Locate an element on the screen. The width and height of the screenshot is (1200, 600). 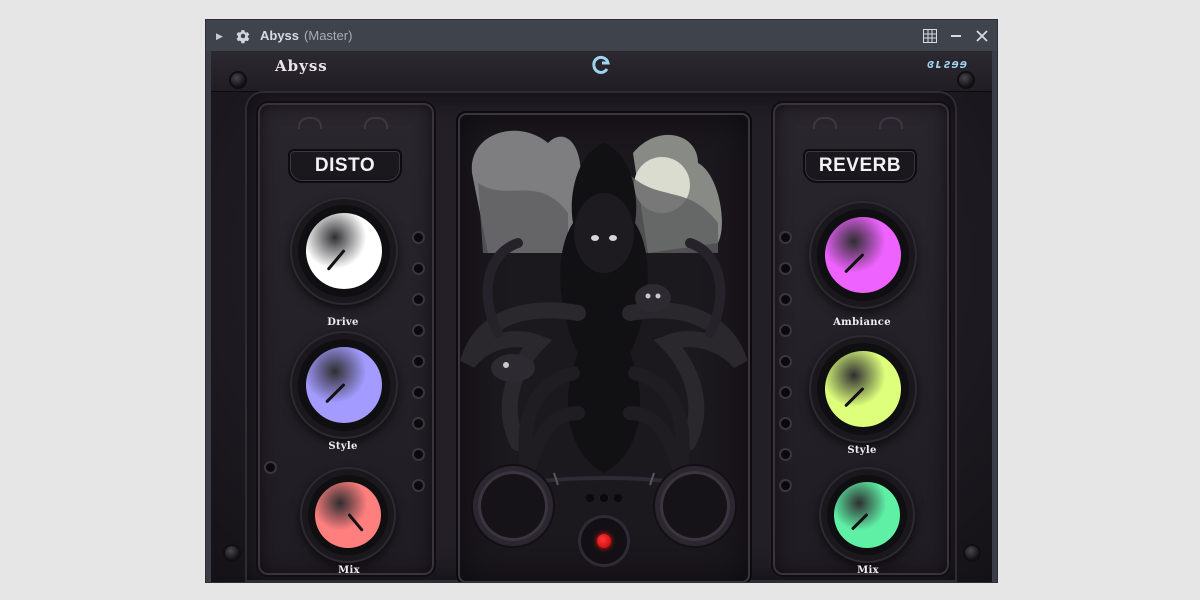
right-ornament-ring is located at coordinates (695, 506).